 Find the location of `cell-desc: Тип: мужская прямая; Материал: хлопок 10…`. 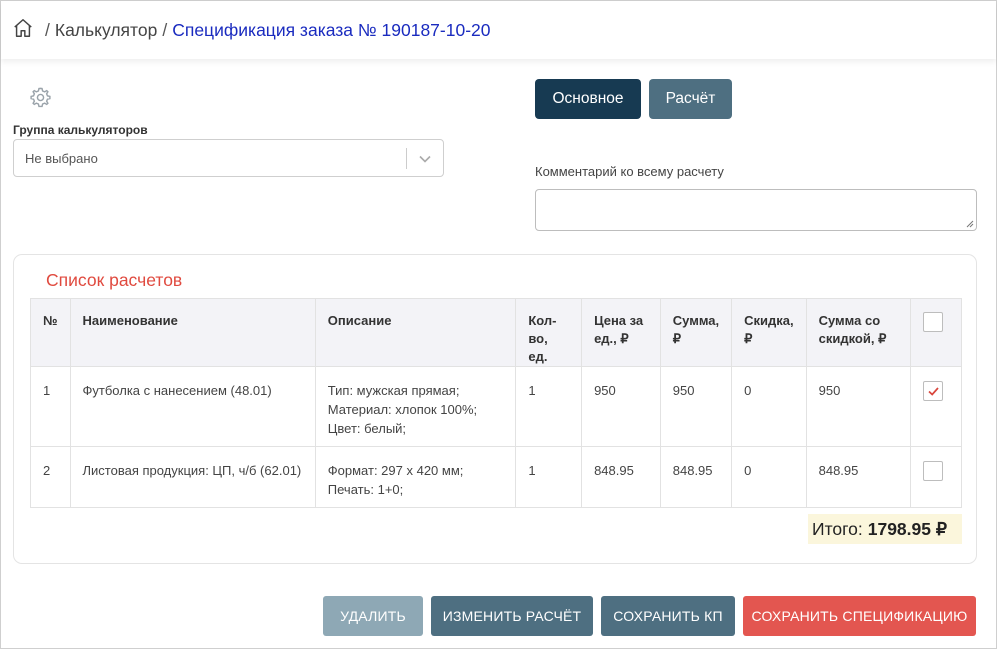

cell-desc: Тип: мужская прямая; Материал: хлопок 10… is located at coordinates (415, 406).